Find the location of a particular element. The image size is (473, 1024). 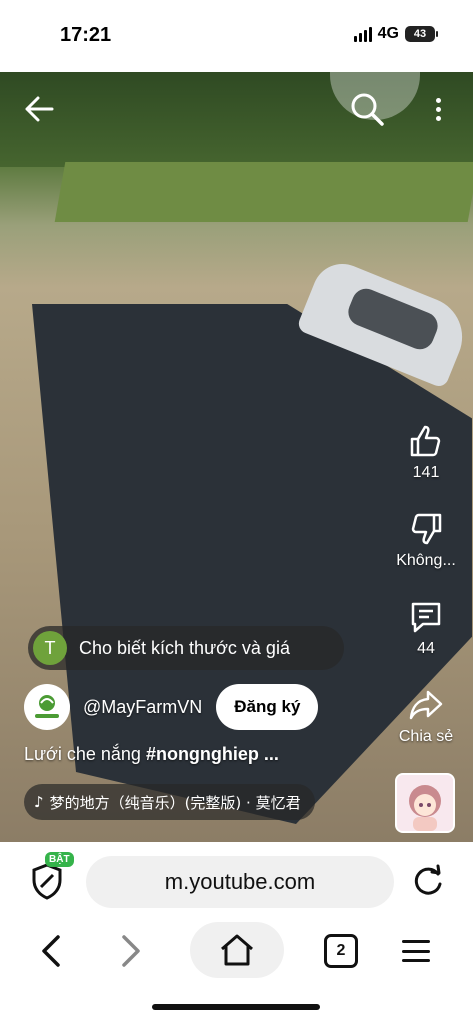

menu-button is located at coordinates (416, 951).